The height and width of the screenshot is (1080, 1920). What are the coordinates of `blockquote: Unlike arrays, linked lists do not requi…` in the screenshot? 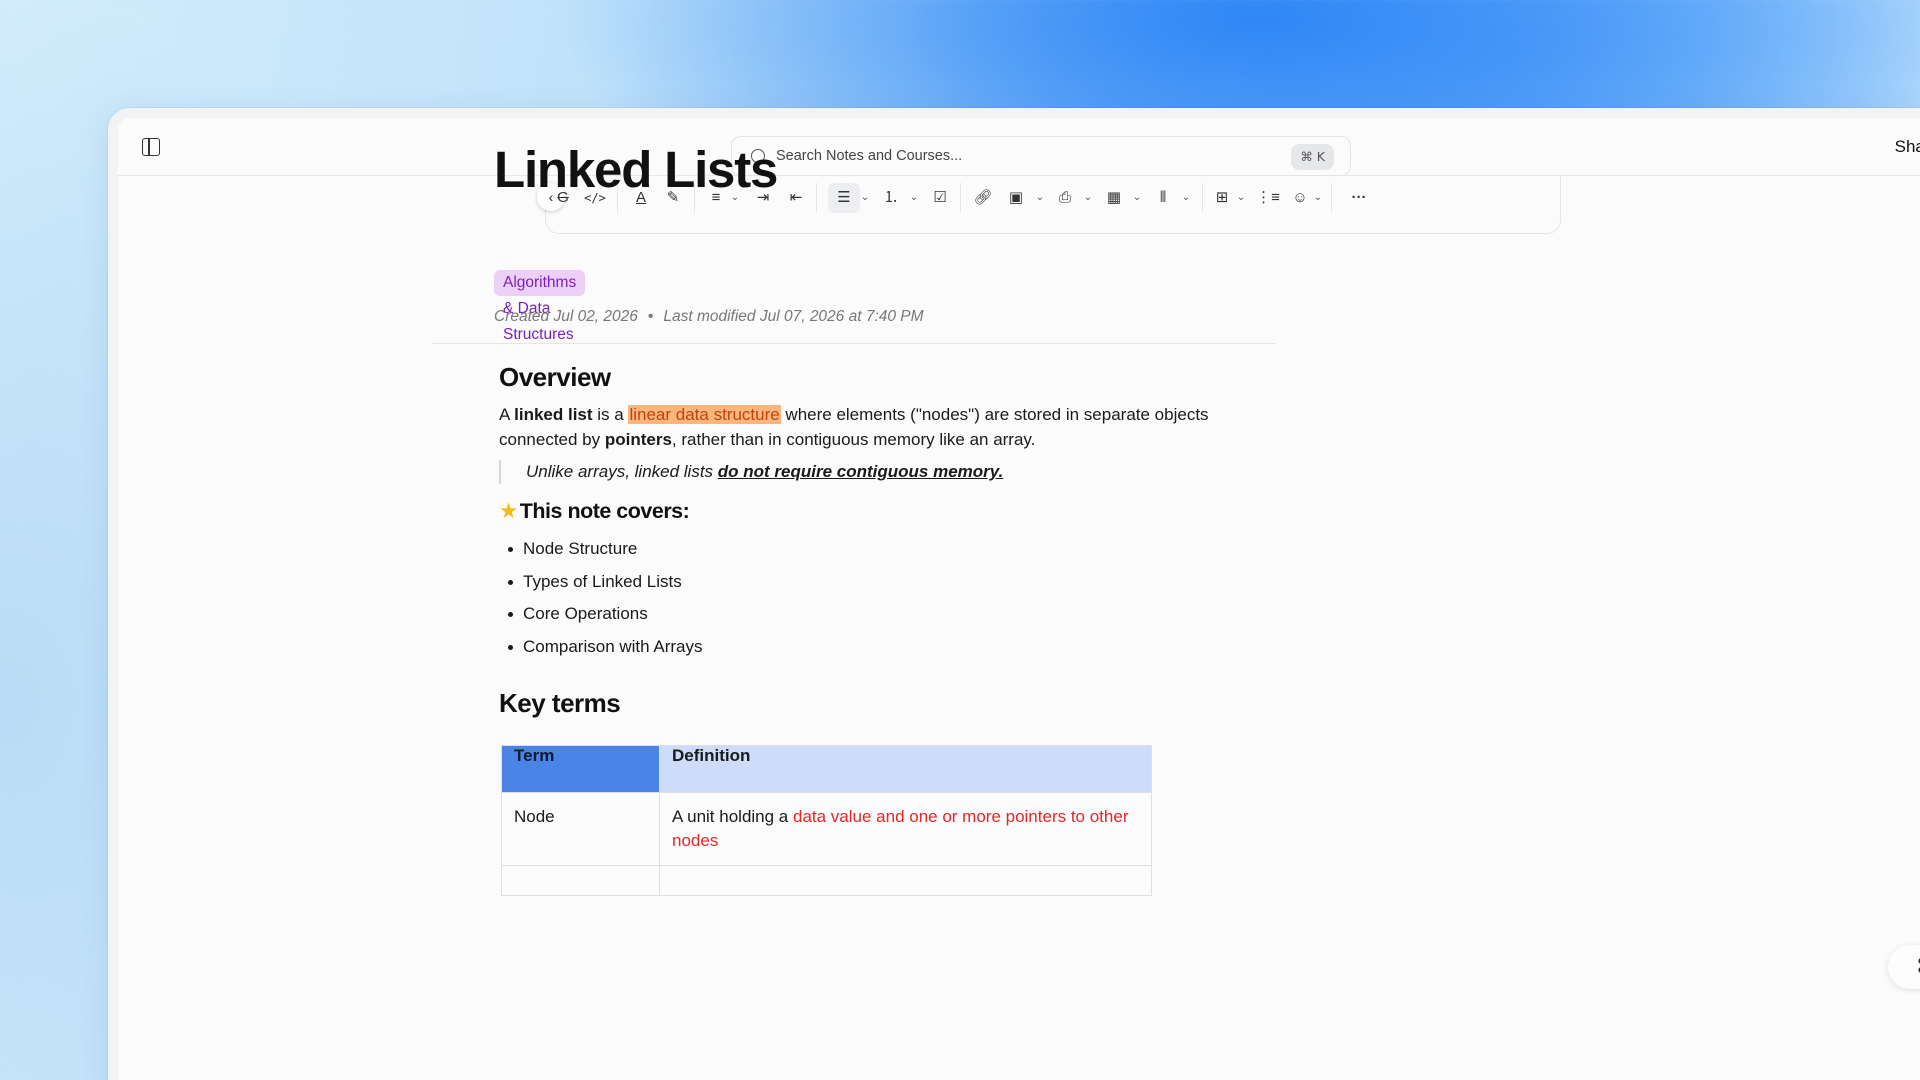 It's located at (751, 472).